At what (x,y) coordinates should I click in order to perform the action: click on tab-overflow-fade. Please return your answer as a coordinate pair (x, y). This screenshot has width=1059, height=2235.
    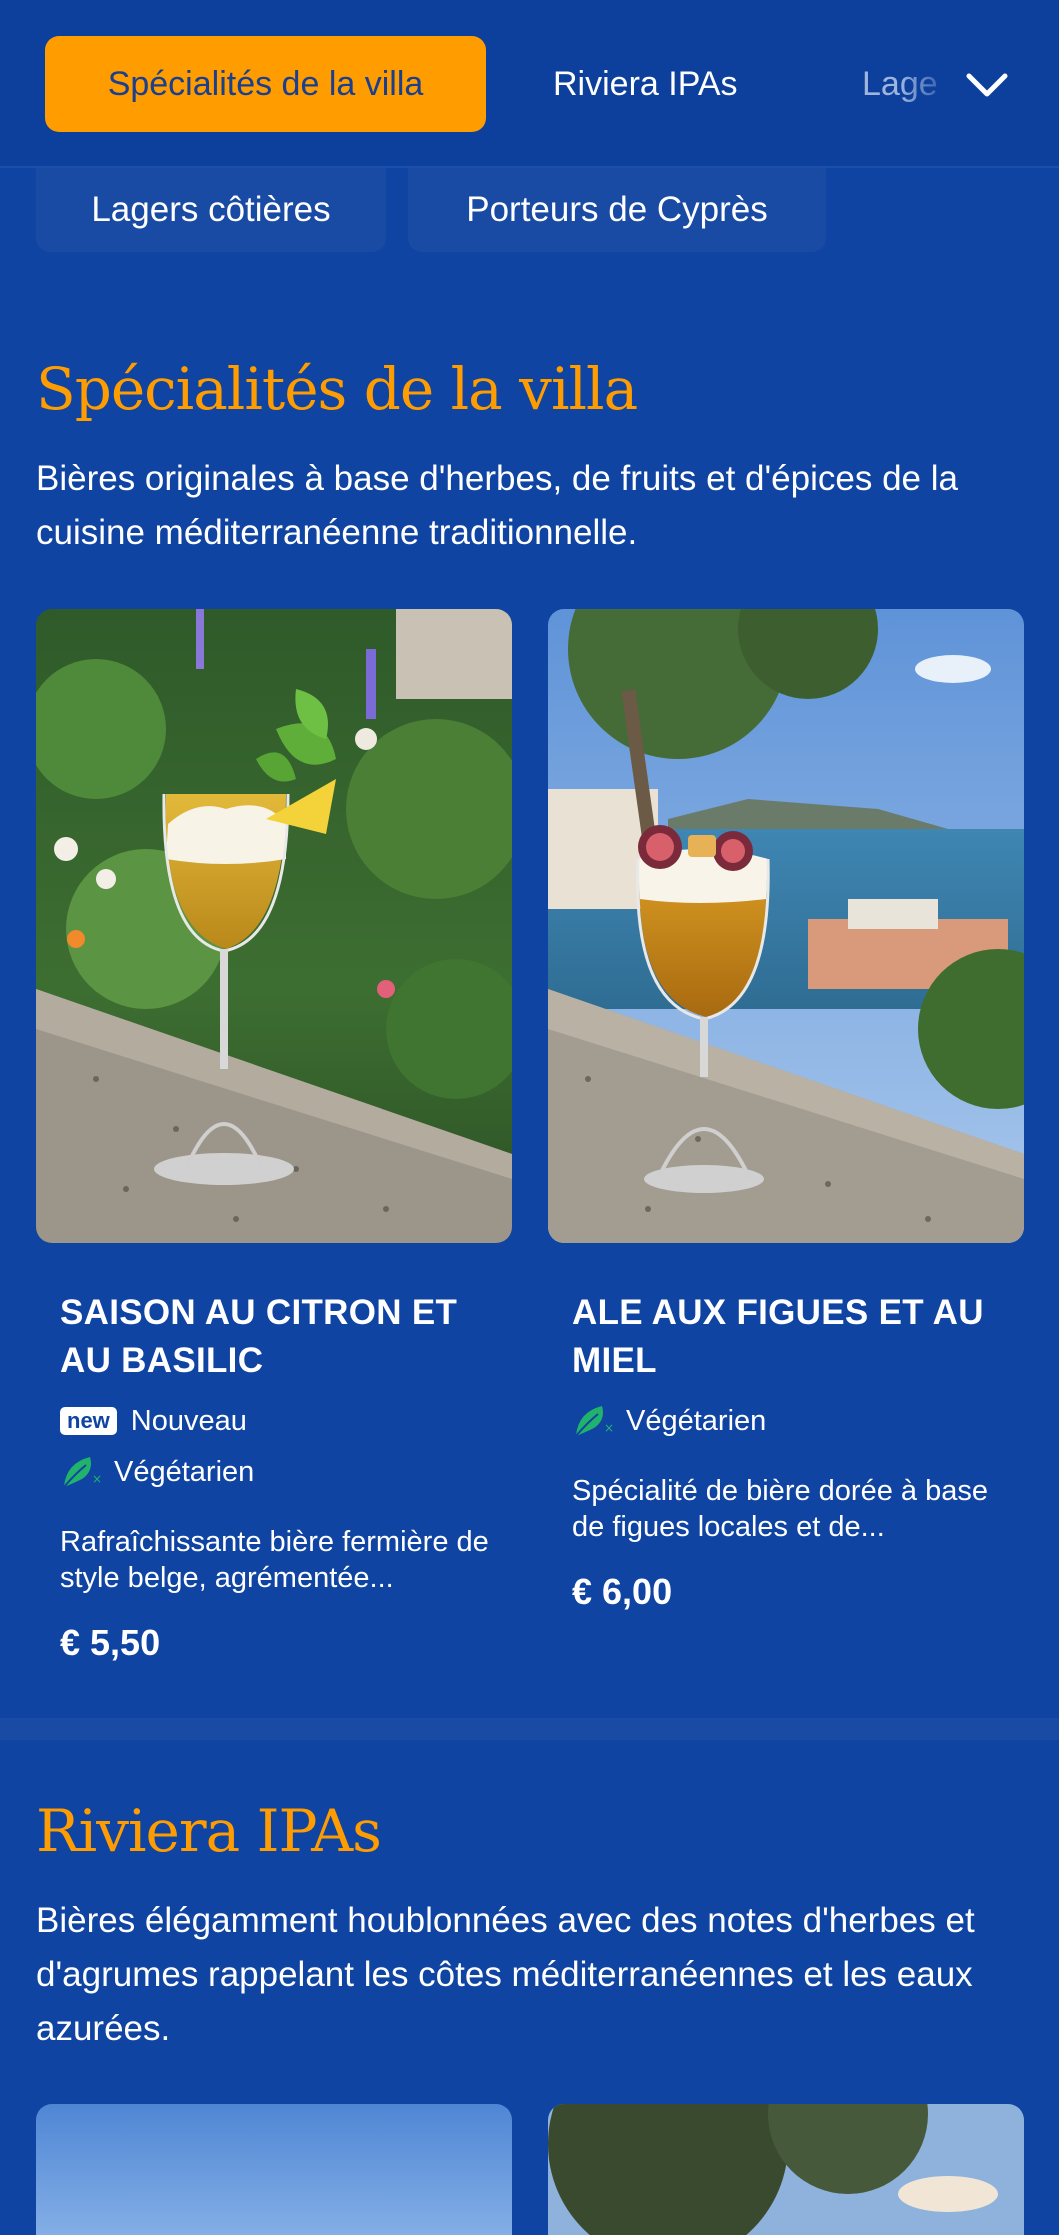
    Looking at the image, I should click on (935, 84).